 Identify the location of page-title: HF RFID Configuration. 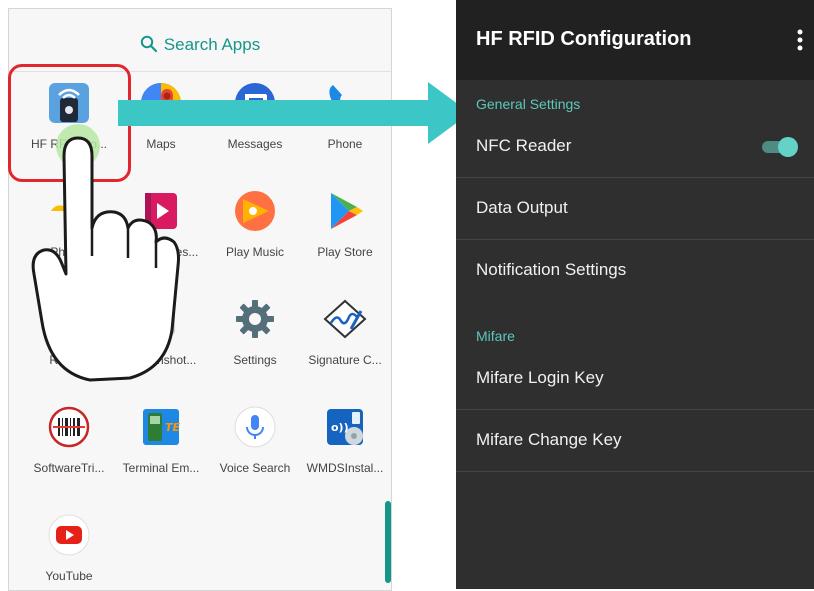
(584, 39).